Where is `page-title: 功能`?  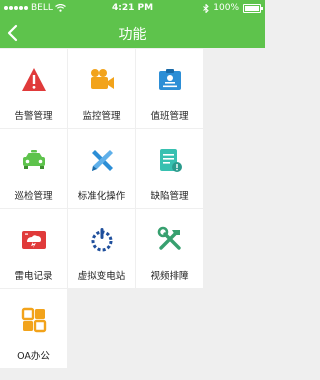 page-title: 功能 is located at coordinates (132, 35).